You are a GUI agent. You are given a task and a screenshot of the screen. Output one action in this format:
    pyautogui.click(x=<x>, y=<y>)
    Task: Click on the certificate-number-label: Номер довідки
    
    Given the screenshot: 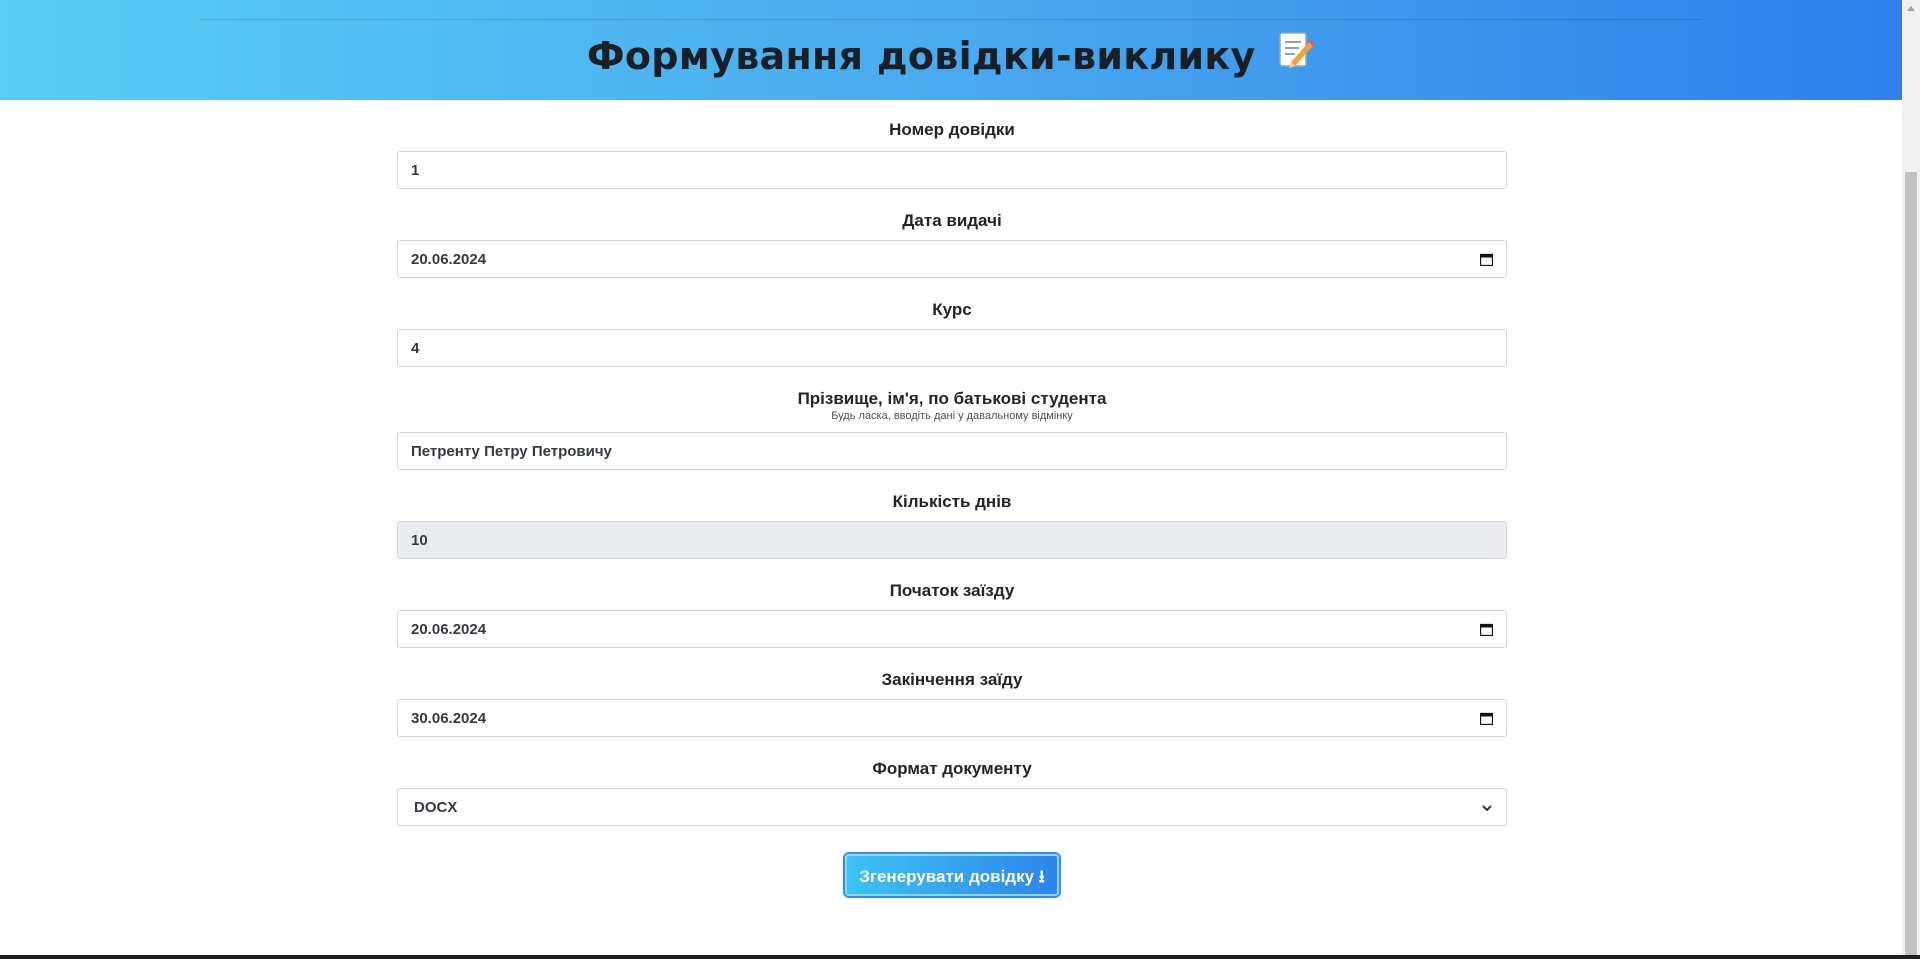 What is the action you would take?
    pyautogui.click(x=952, y=129)
    